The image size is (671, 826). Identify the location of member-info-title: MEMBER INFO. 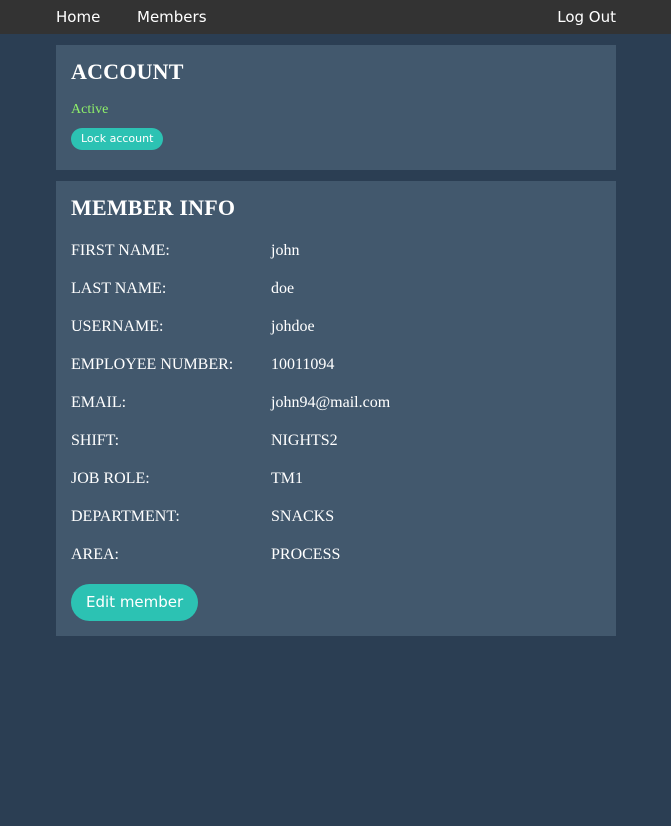
(153, 207).